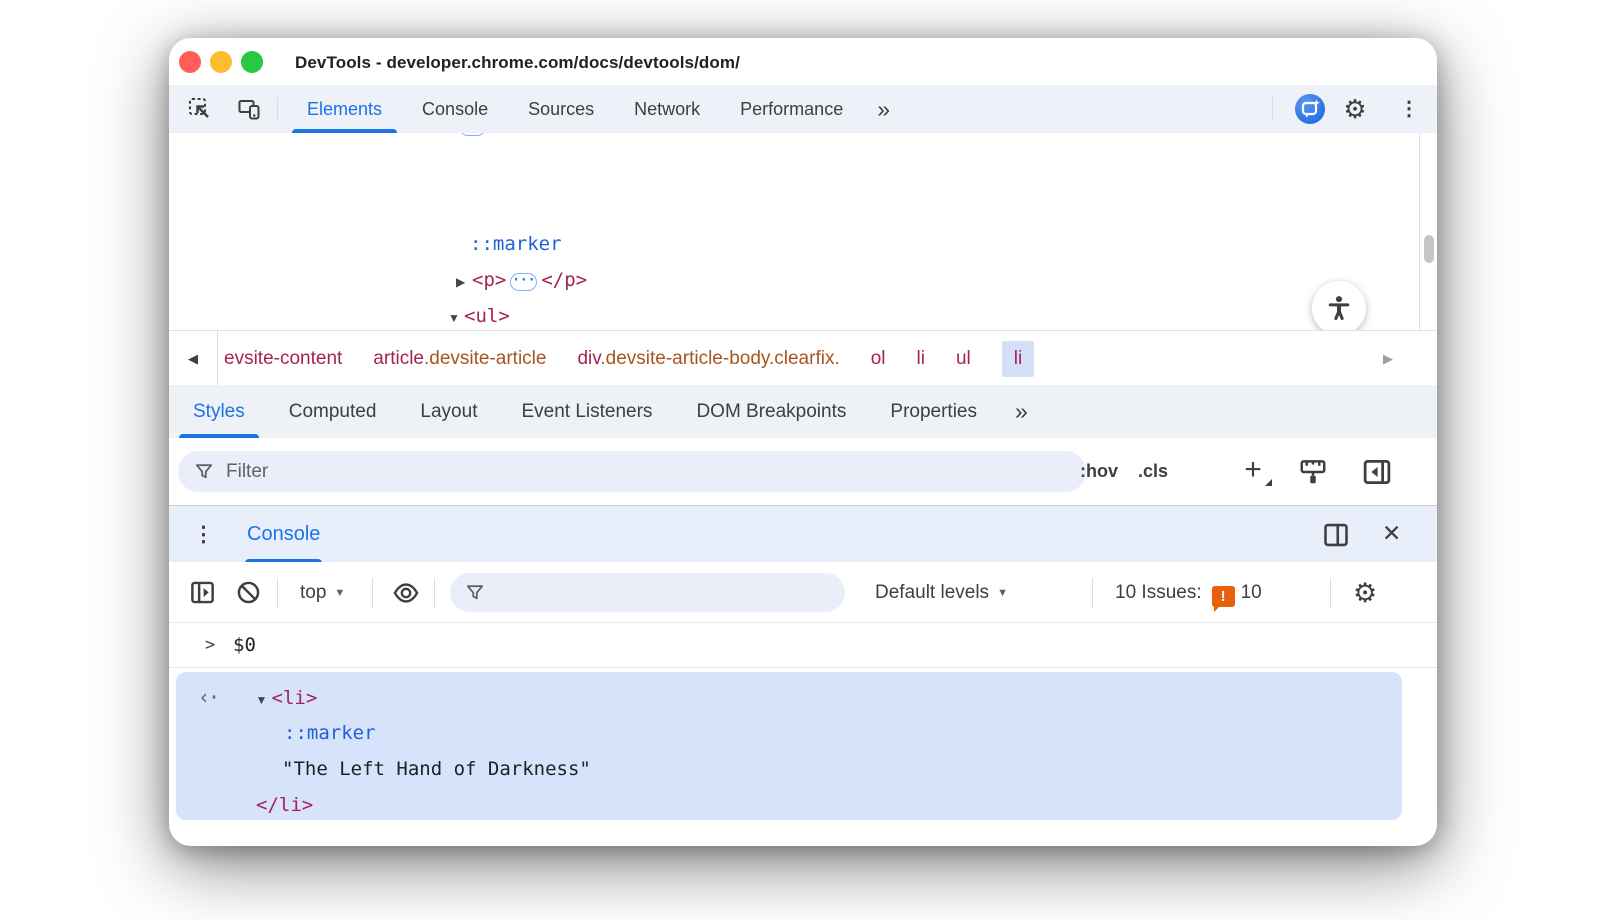  I want to click on elements-scrollbar-thumb, so click(1429, 249).